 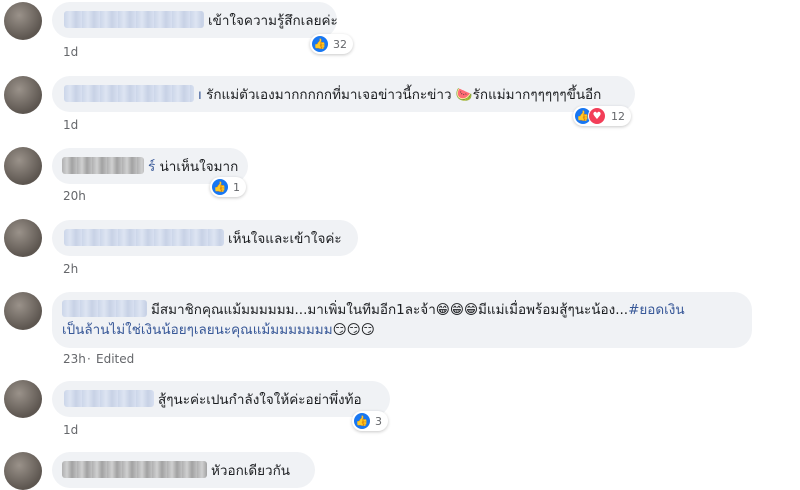 What do you see at coordinates (340, 44) in the screenshot?
I see `reaction-count: 32` at bounding box center [340, 44].